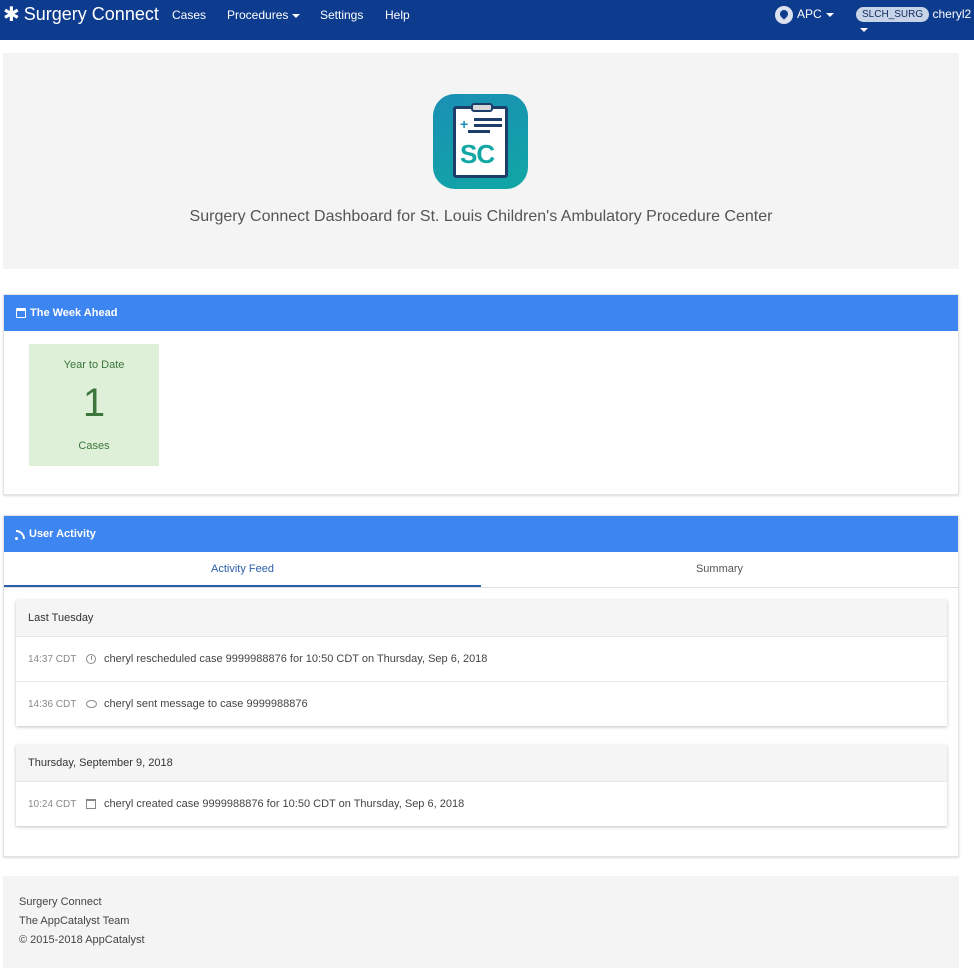  Describe the element at coordinates (94, 446) in the screenshot. I see `stat-label-bottom: Cases` at that location.